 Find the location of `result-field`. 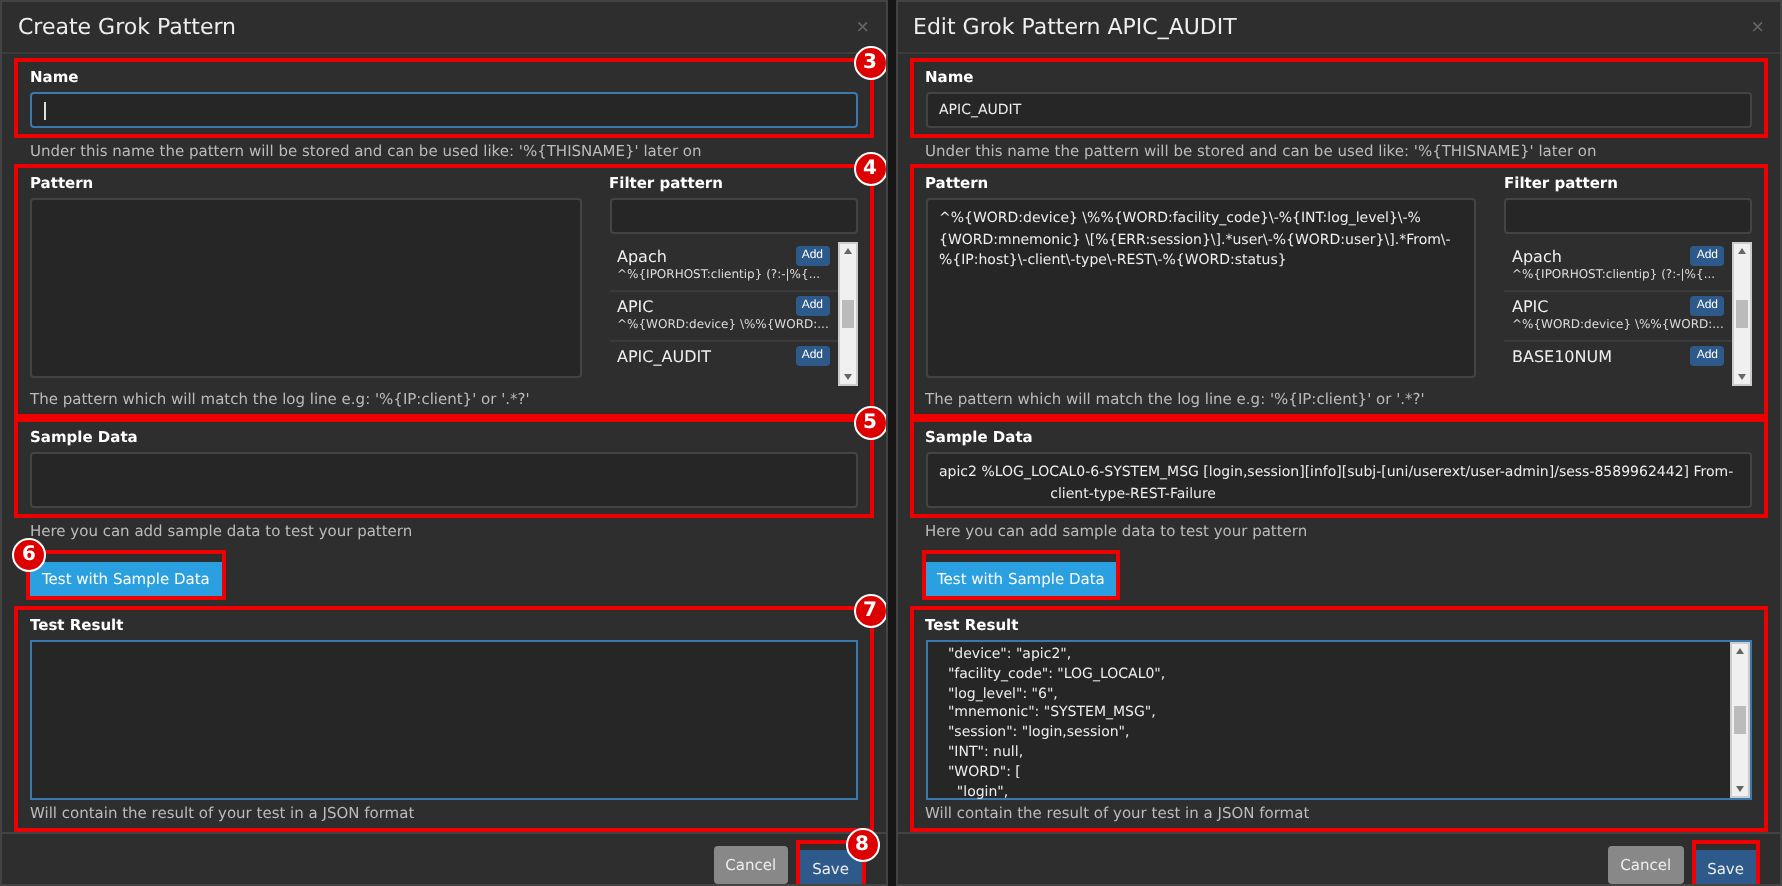

result-field is located at coordinates (443, 720).